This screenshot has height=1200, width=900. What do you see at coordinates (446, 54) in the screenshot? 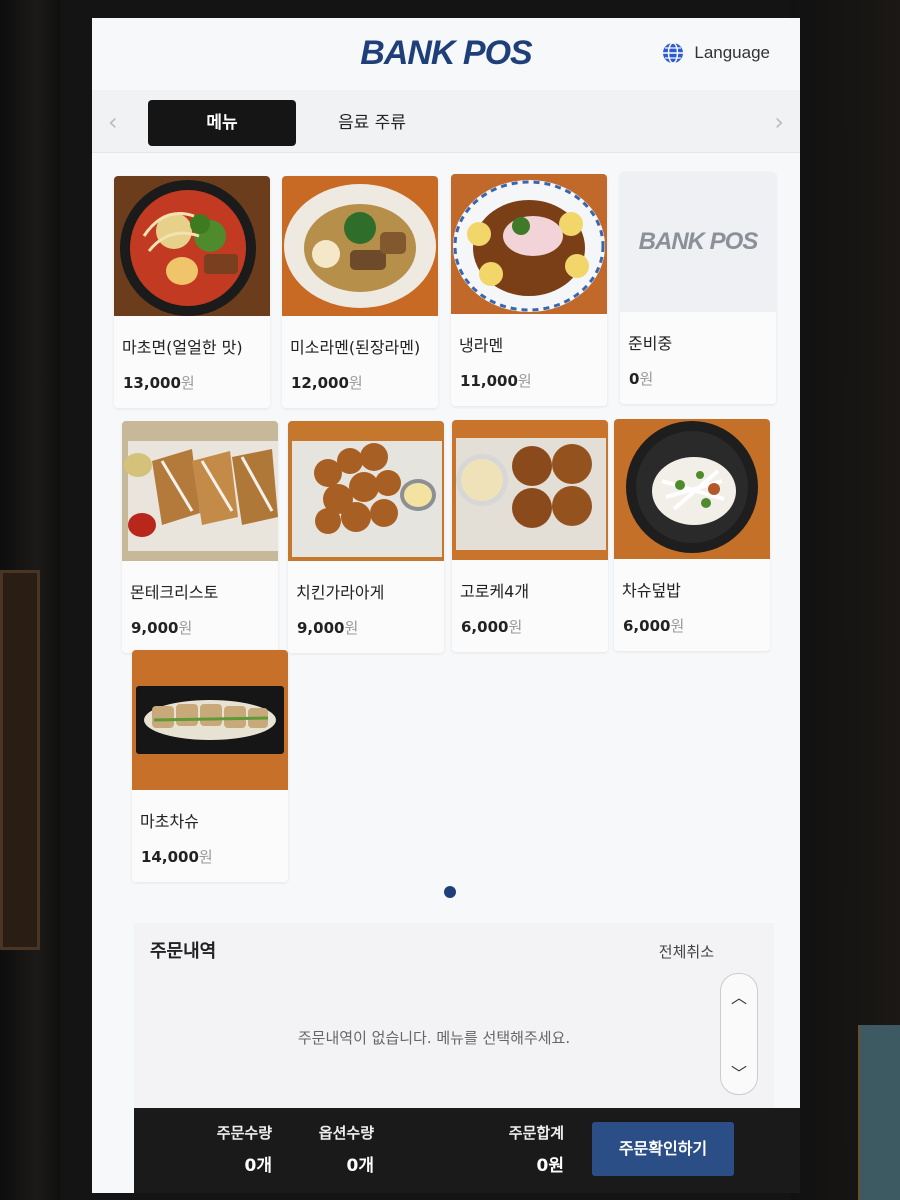
I see `header: BANK POS Language` at bounding box center [446, 54].